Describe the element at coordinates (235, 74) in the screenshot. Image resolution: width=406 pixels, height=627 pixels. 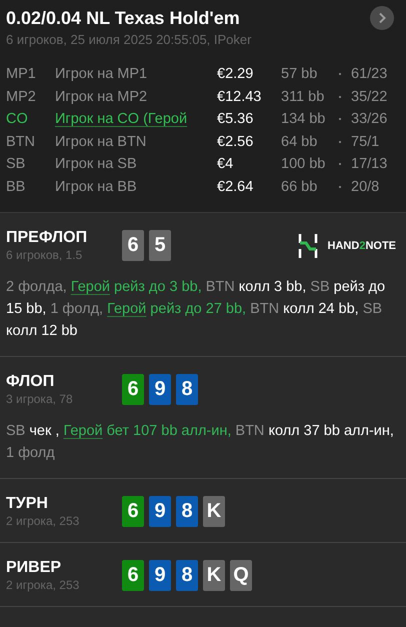
I see `stack-amount: €2.29` at that location.